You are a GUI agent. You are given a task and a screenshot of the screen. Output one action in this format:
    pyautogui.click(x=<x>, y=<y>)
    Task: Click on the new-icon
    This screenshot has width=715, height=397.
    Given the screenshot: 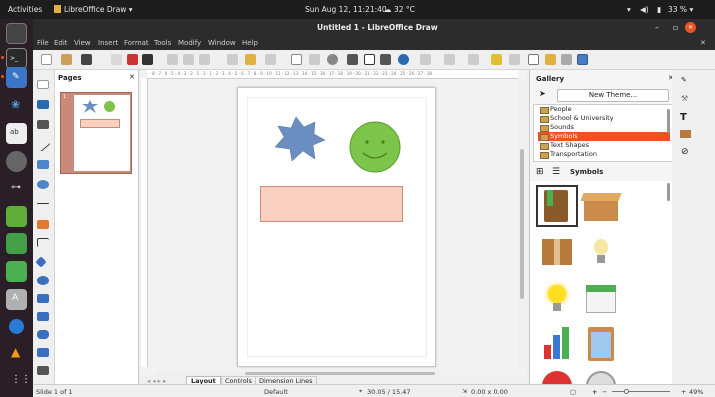 What is the action you would take?
    pyautogui.click(x=46, y=59)
    